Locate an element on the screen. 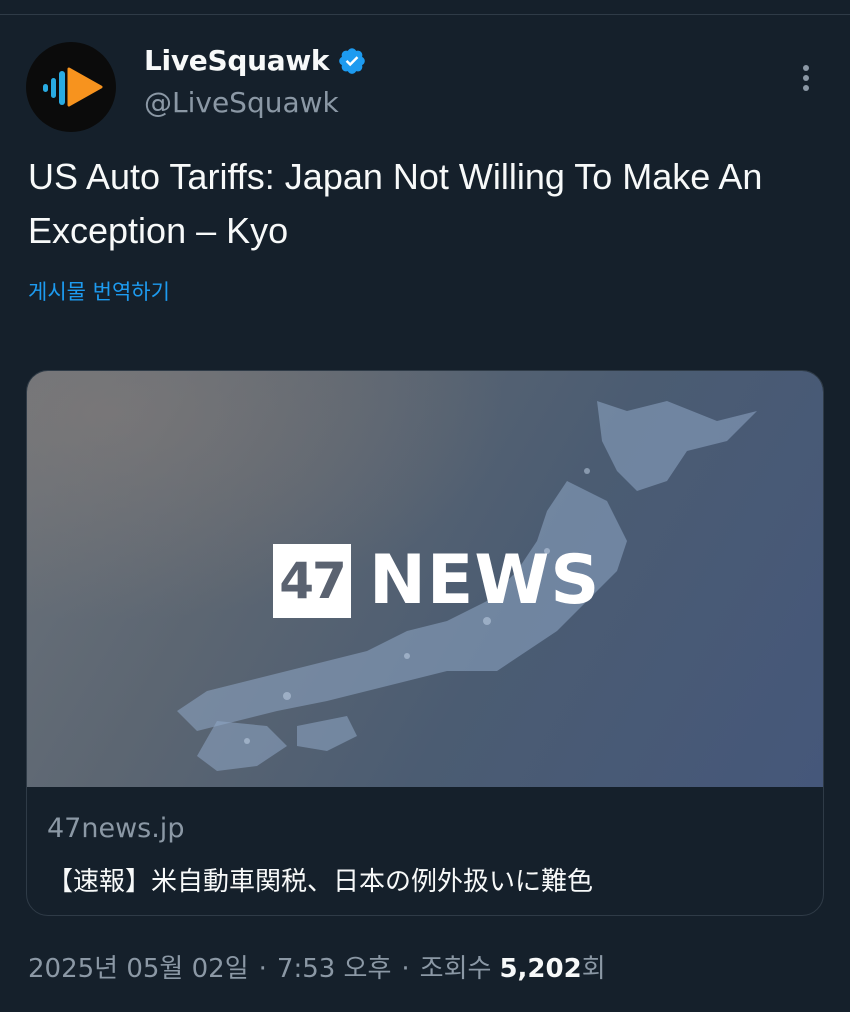 Image resolution: width=850 pixels, height=1012 pixels. top-divider is located at coordinates (425, 14).